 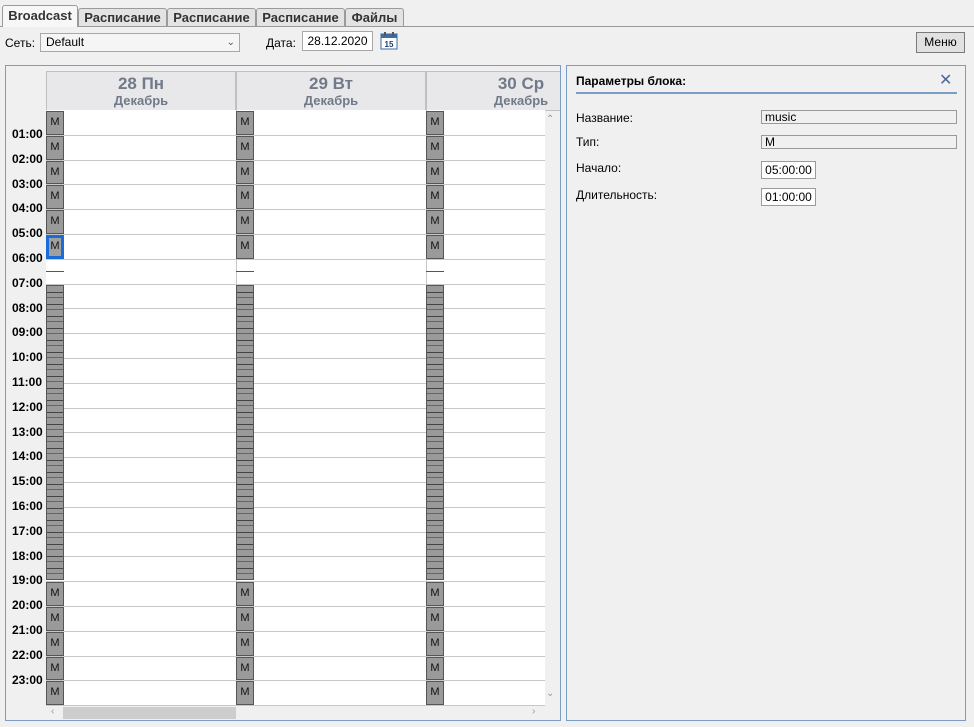 I want to click on menu-button: Меню, so click(x=940, y=42).